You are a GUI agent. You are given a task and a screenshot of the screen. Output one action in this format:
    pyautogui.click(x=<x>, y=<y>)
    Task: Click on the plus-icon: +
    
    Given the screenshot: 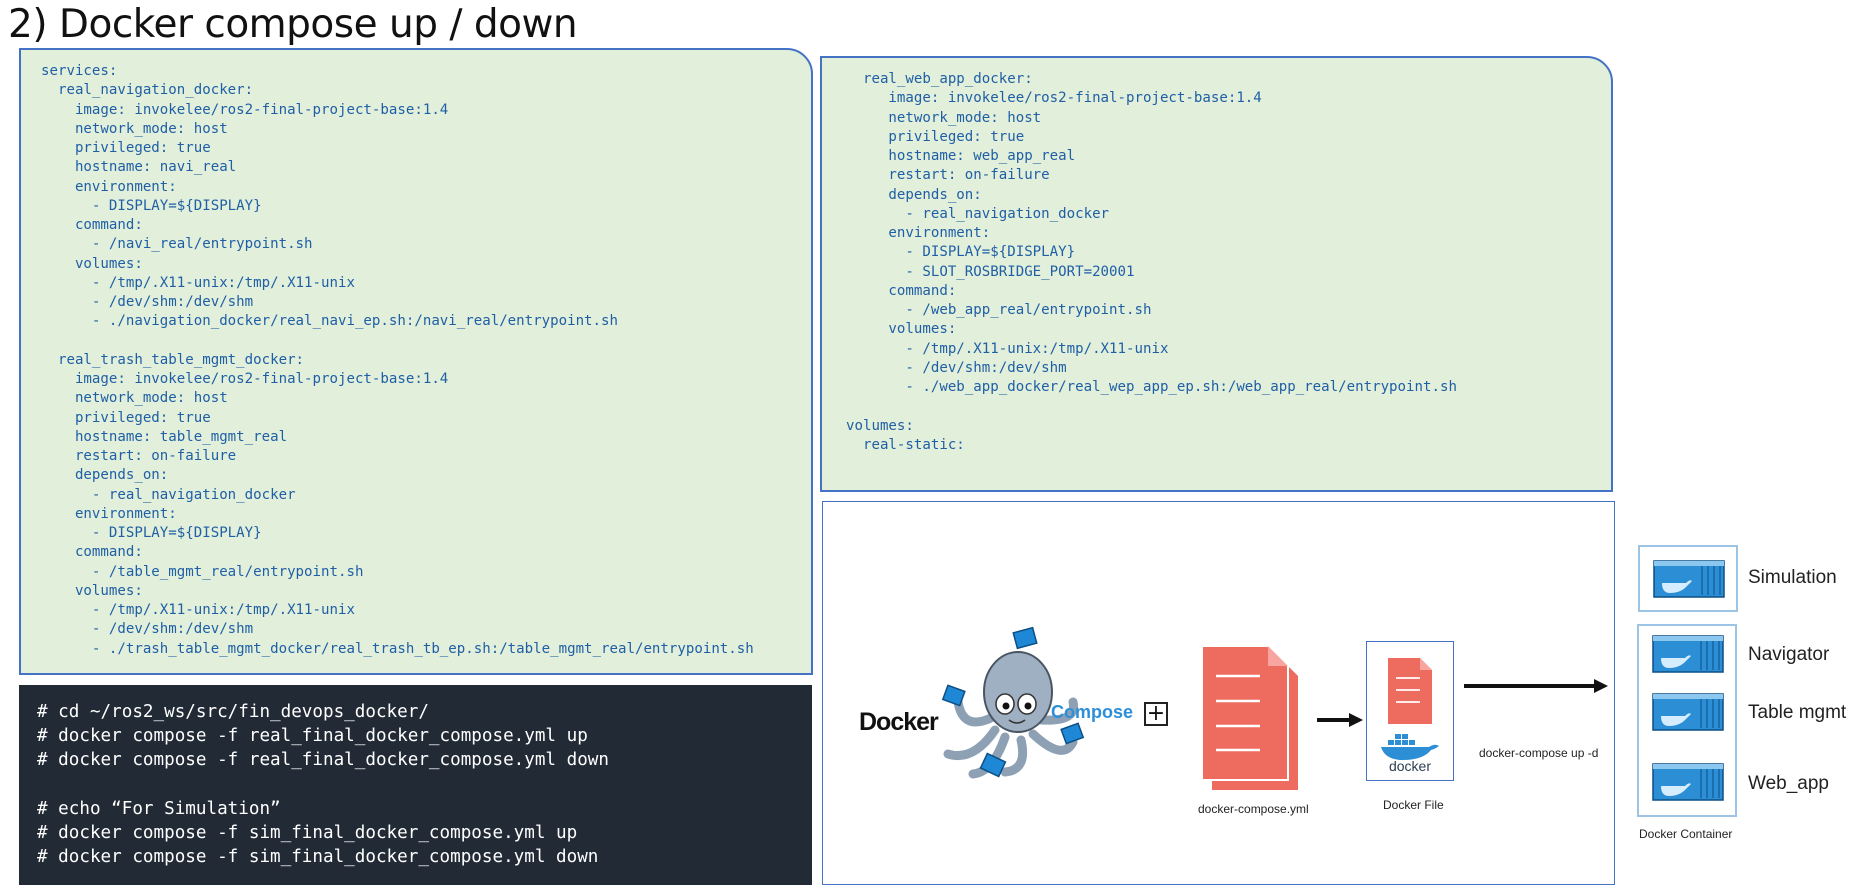 What is the action you would take?
    pyautogui.click(x=1156, y=714)
    